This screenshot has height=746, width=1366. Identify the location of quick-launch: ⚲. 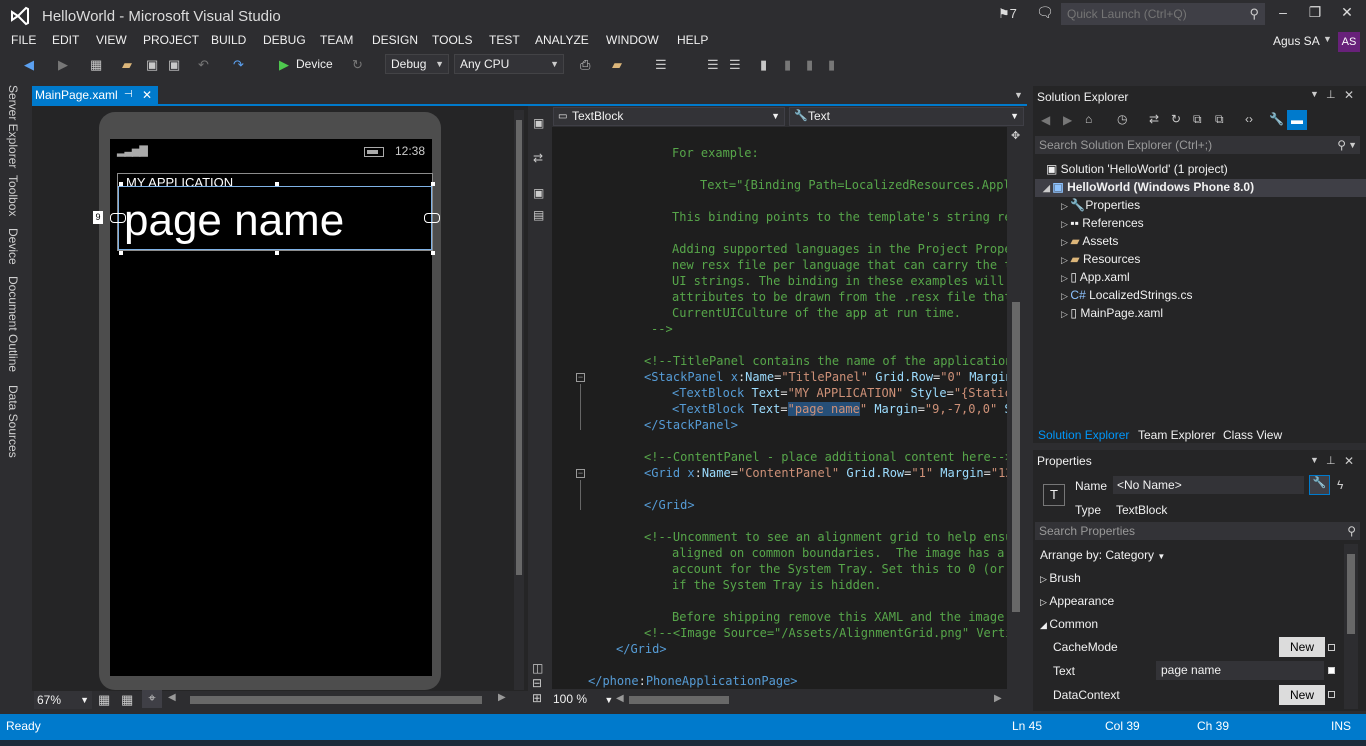
(1163, 14).